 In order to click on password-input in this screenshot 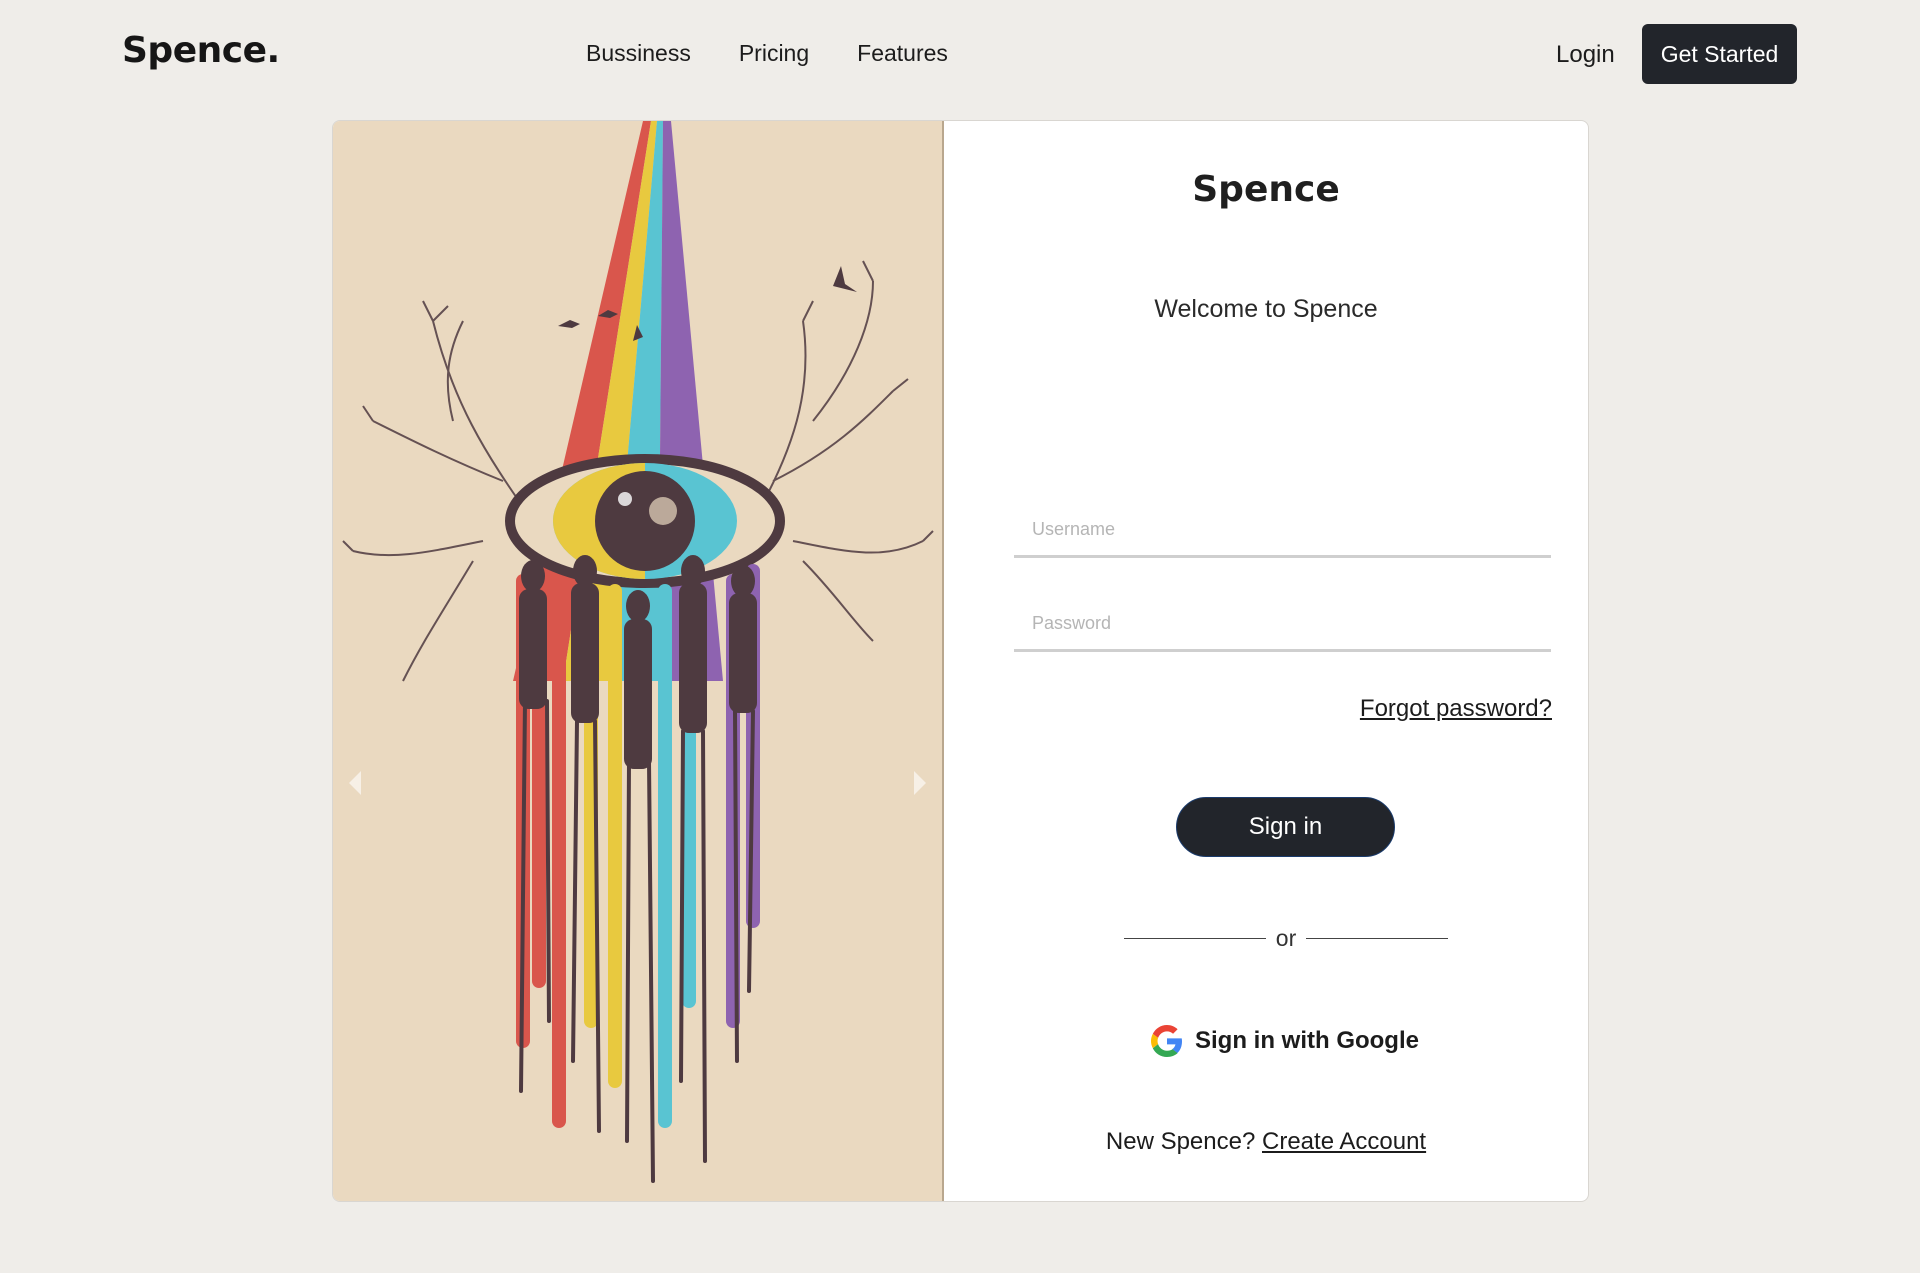, I will do `click(1282, 625)`.